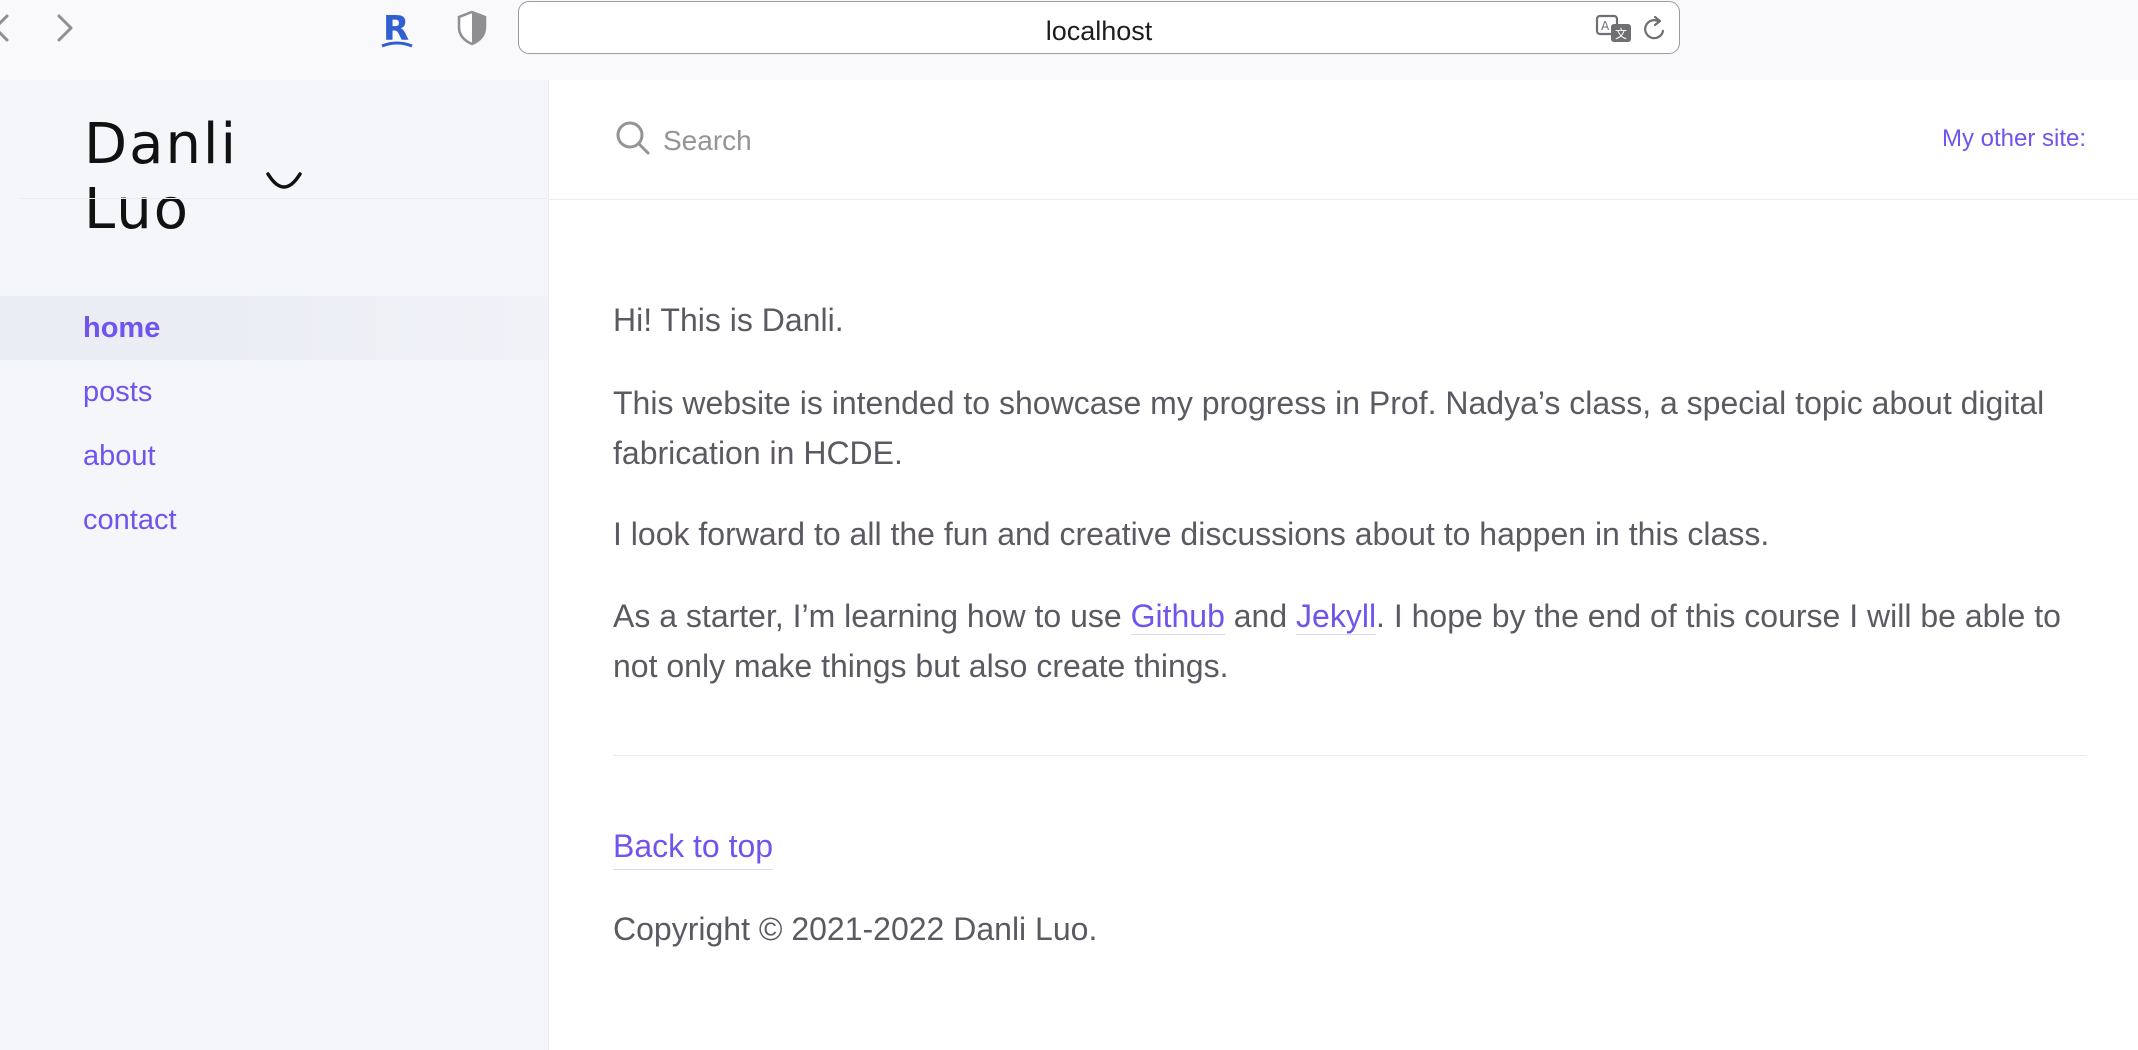 This screenshot has height=1050, width=2138. I want to click on github-link: Github, so click(1177, 616).